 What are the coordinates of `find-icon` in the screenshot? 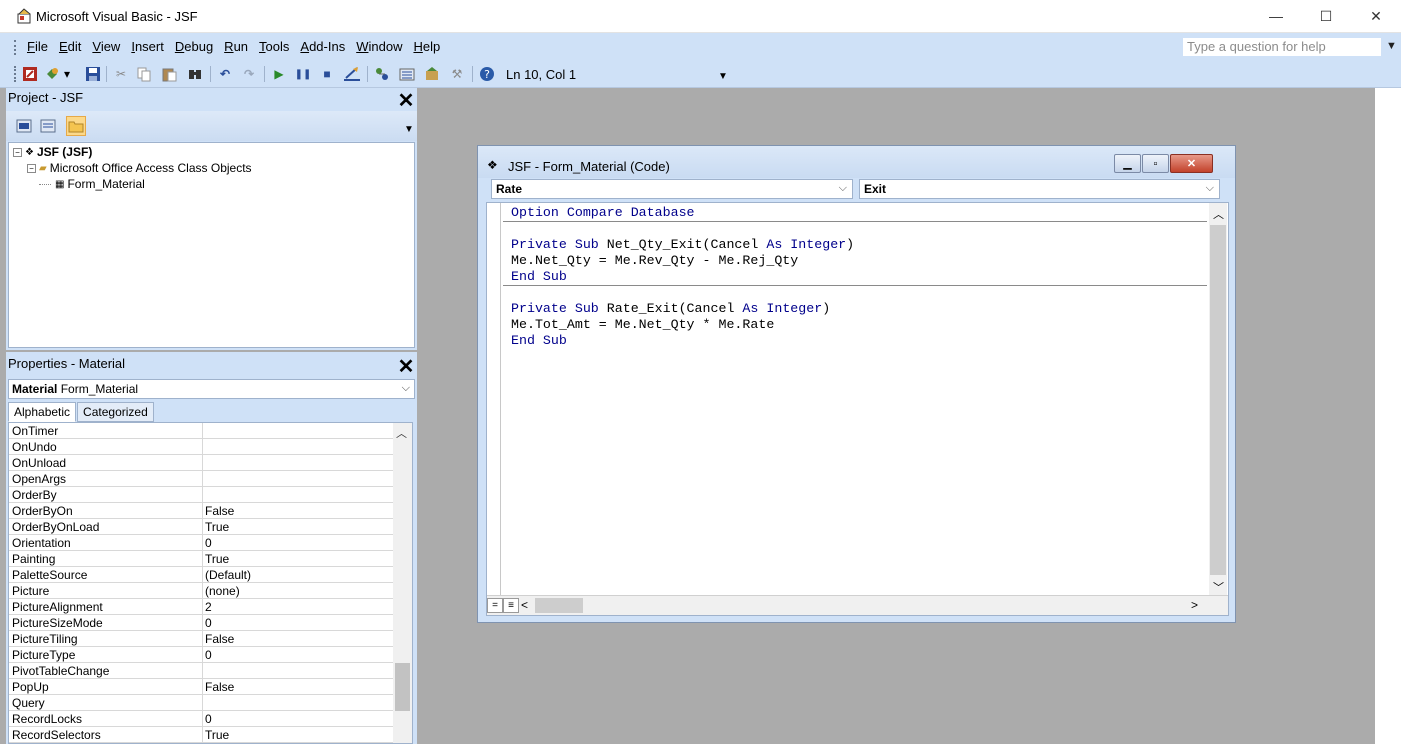 It's located at (195, 74).